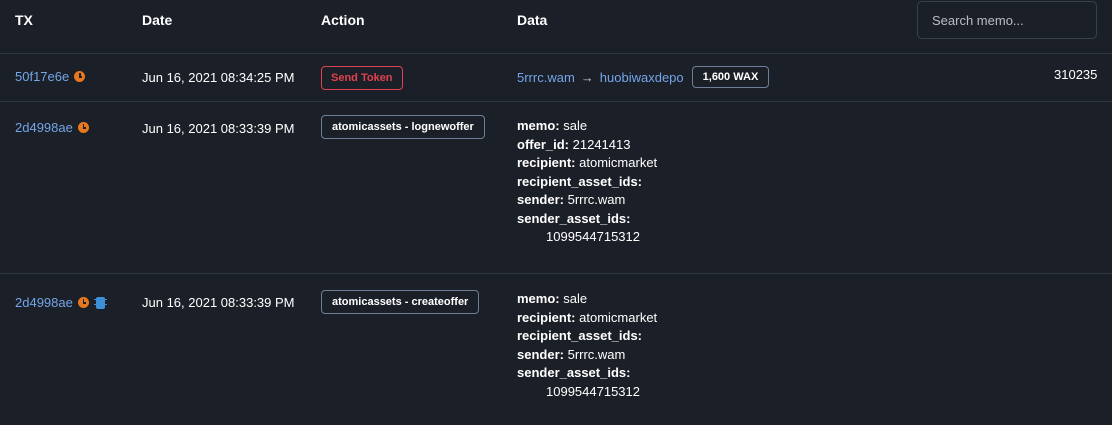  I want to click on arrow-right-icon: →, so click(587, 77).